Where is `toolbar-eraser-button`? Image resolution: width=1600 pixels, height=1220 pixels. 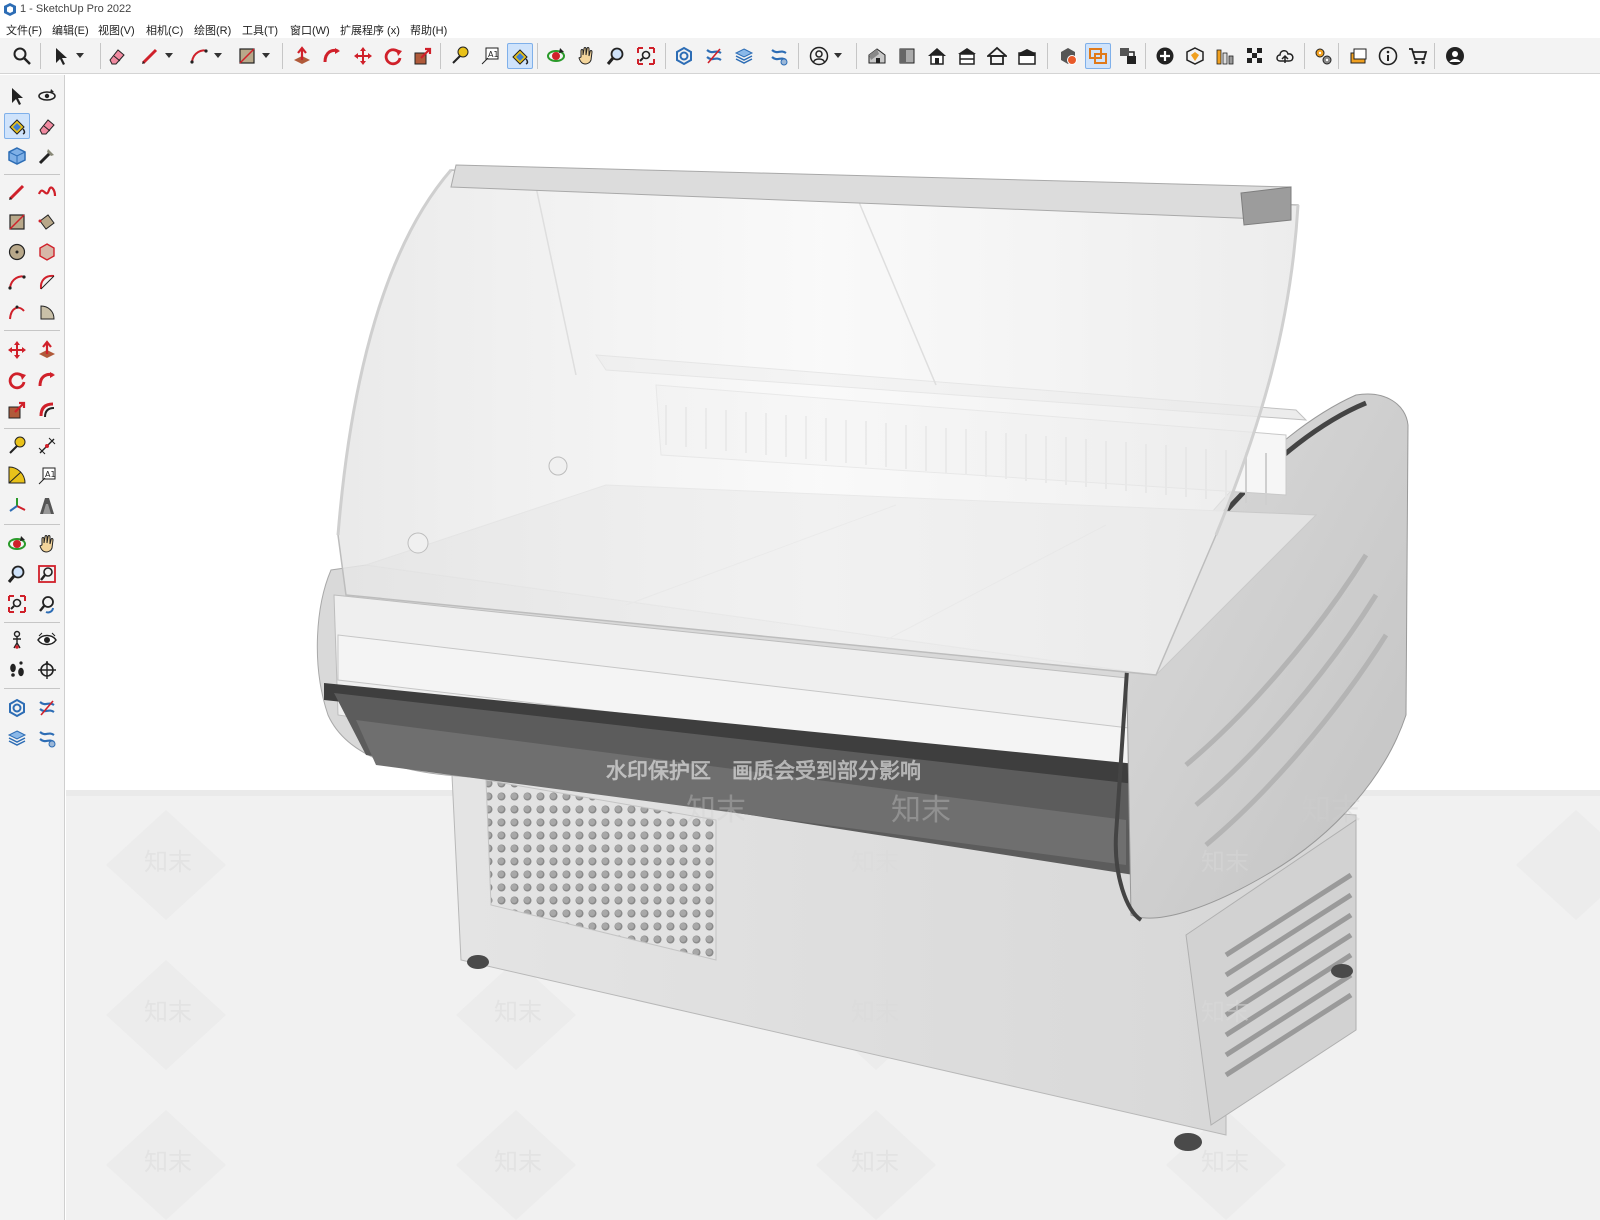
toolbar-eraser-button is located at coordinates (117, 56).